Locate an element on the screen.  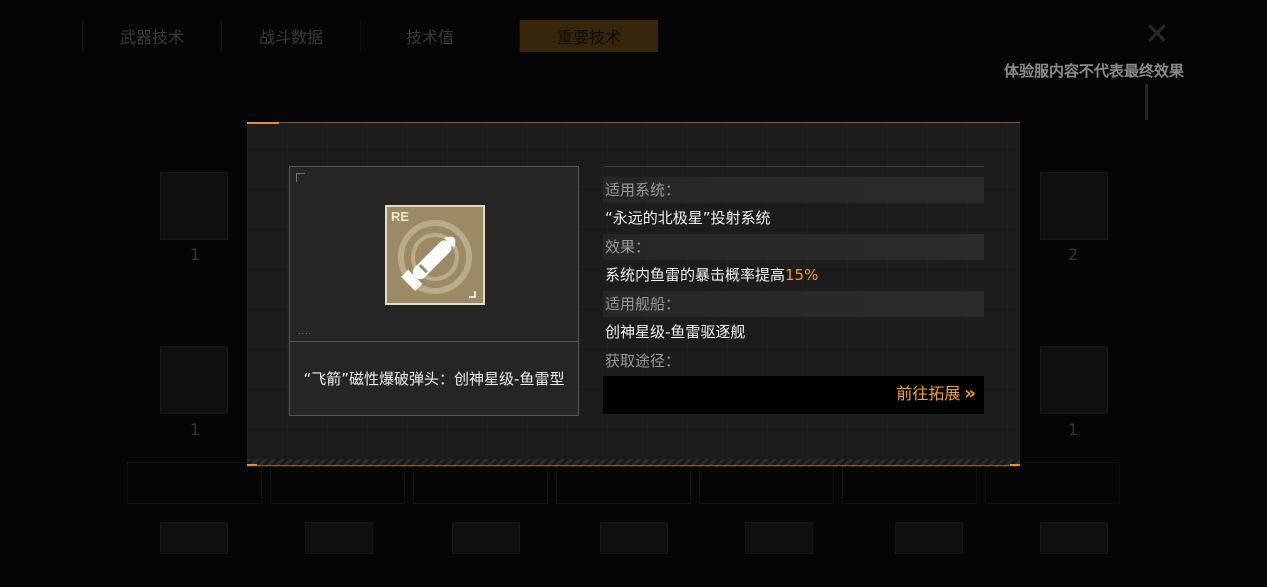
applicable-system-value: “永远的北极星”投射系统 is located at coordinates (688, 218).